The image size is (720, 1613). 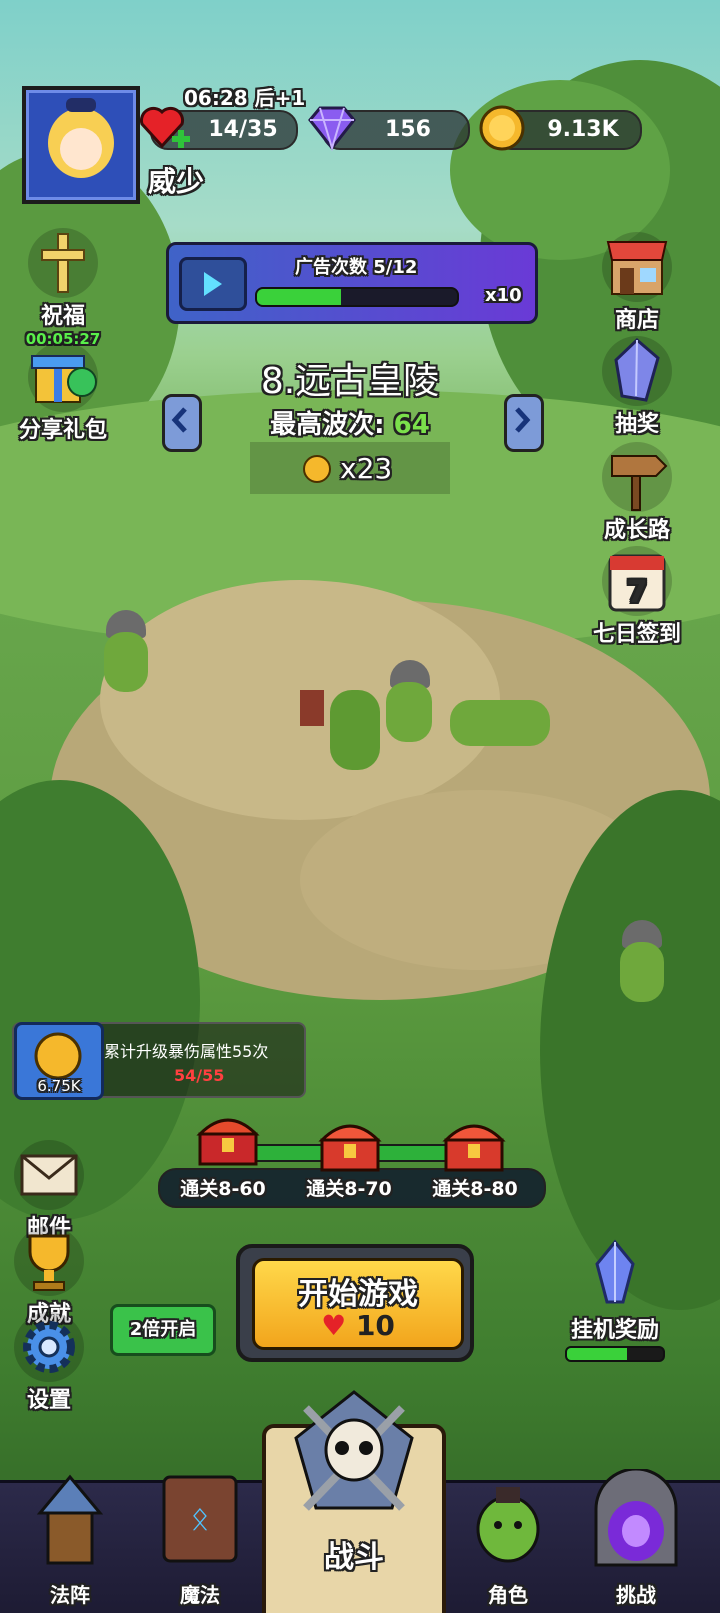 I want to click on settings-label: 设置, so click(x=48, y=1400).